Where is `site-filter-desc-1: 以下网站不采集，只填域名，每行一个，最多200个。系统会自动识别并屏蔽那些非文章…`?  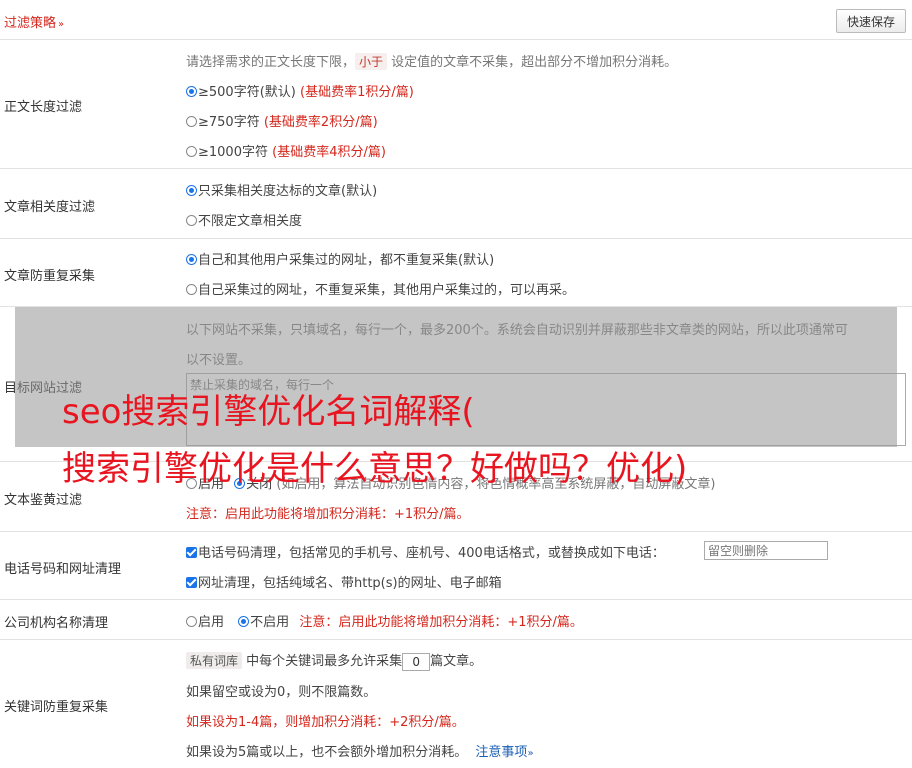 site-filter-desc-1: 以下网站不采集，只填域名，每行一个，最多200个。系统会自动识别并屏蔽那些非文章… is located at coordinates (517, 330).